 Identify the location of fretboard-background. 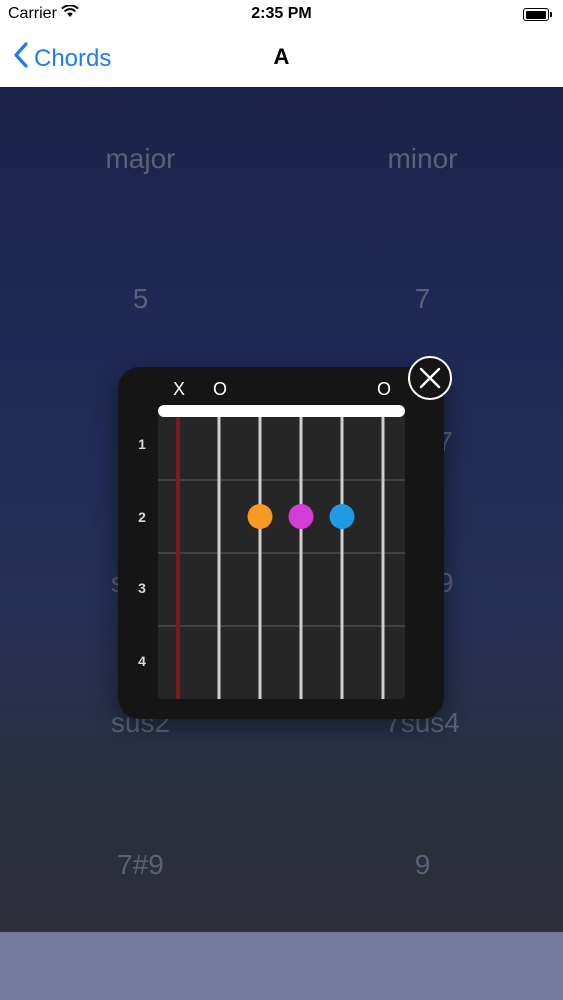
(281, 556).